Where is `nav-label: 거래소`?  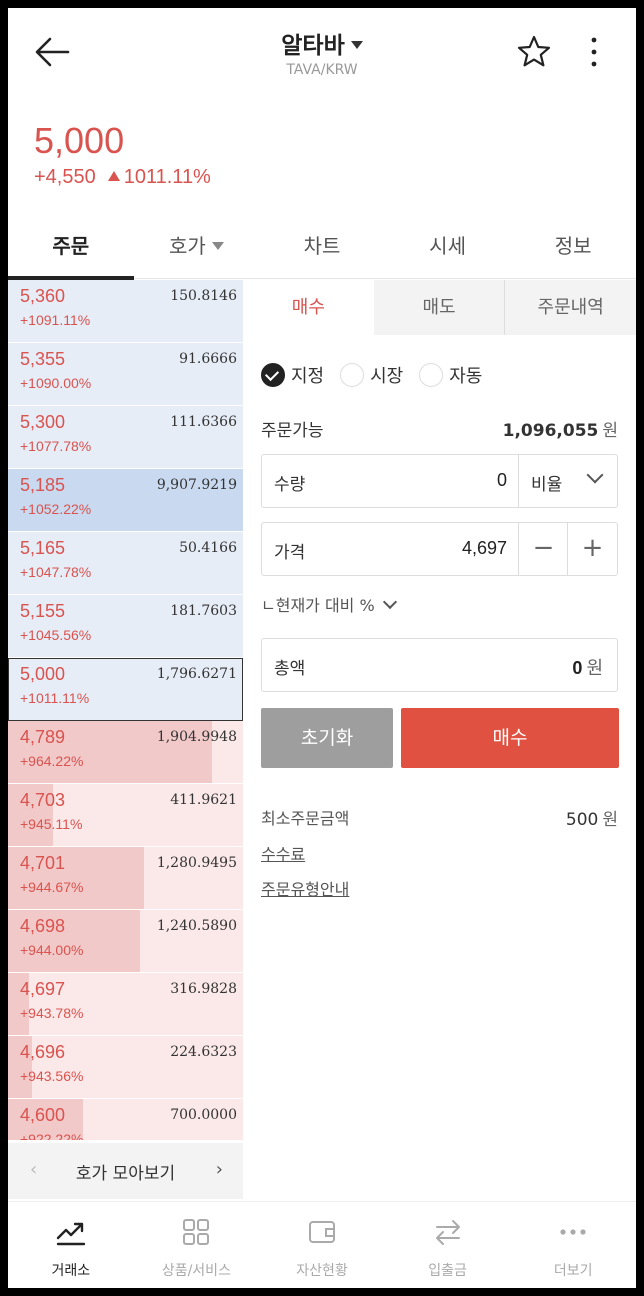 nav-label: 거래소 is located at coordinates (71, 1271).